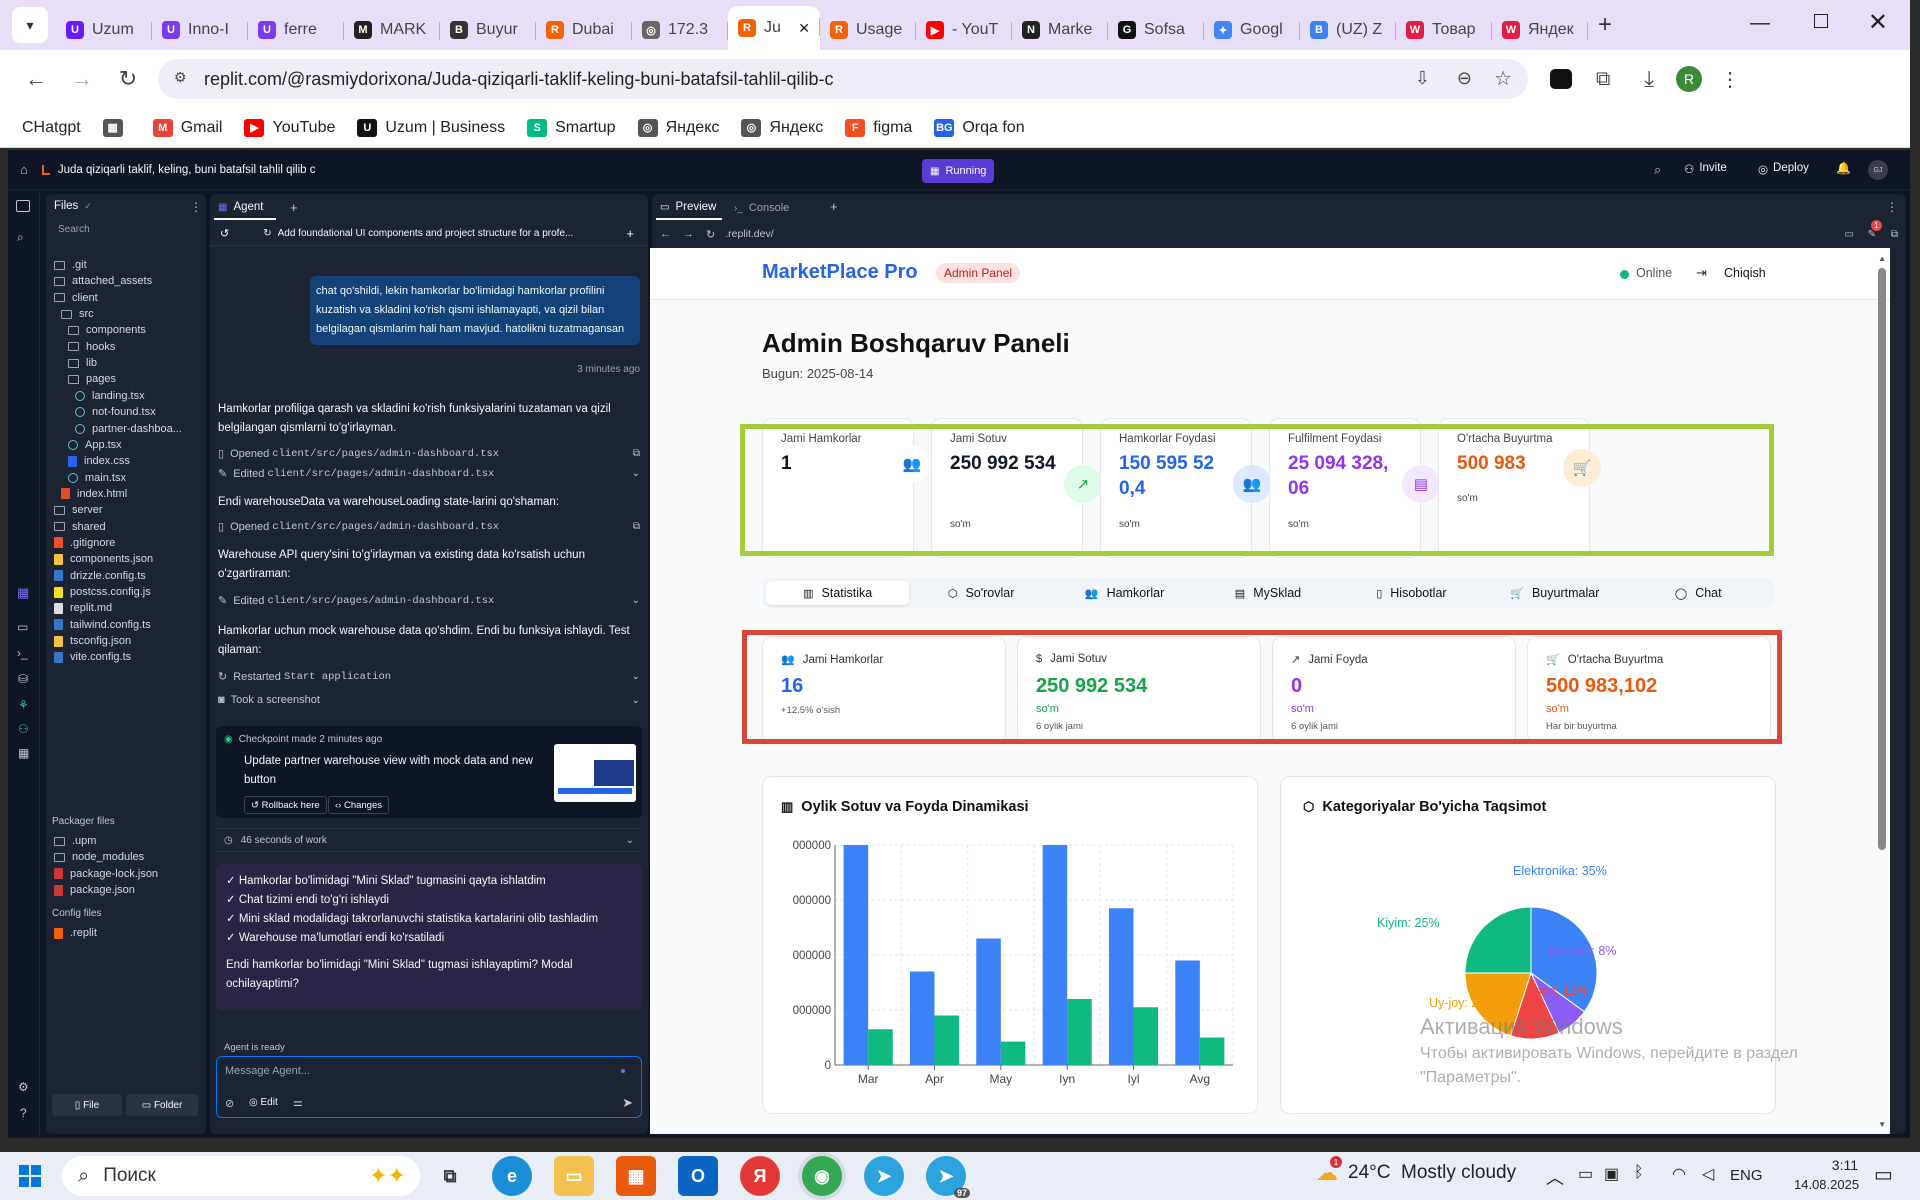 This screenshot has height=1200, width=1920. What do you see at coordinates (1745, 273) in the screenshot?
I see `logout-button: Chiqish` at bounding box center [1745, 273].